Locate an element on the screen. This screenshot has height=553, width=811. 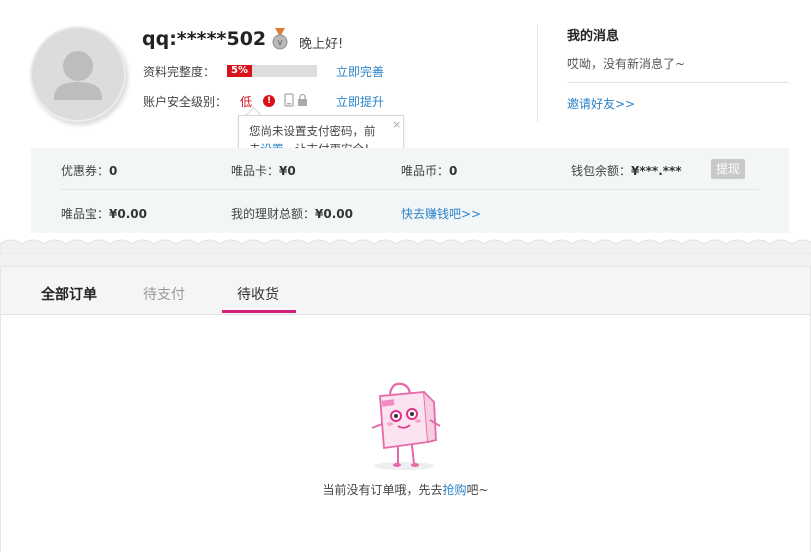
medal-icon: V is located at coordinates (280, 39).